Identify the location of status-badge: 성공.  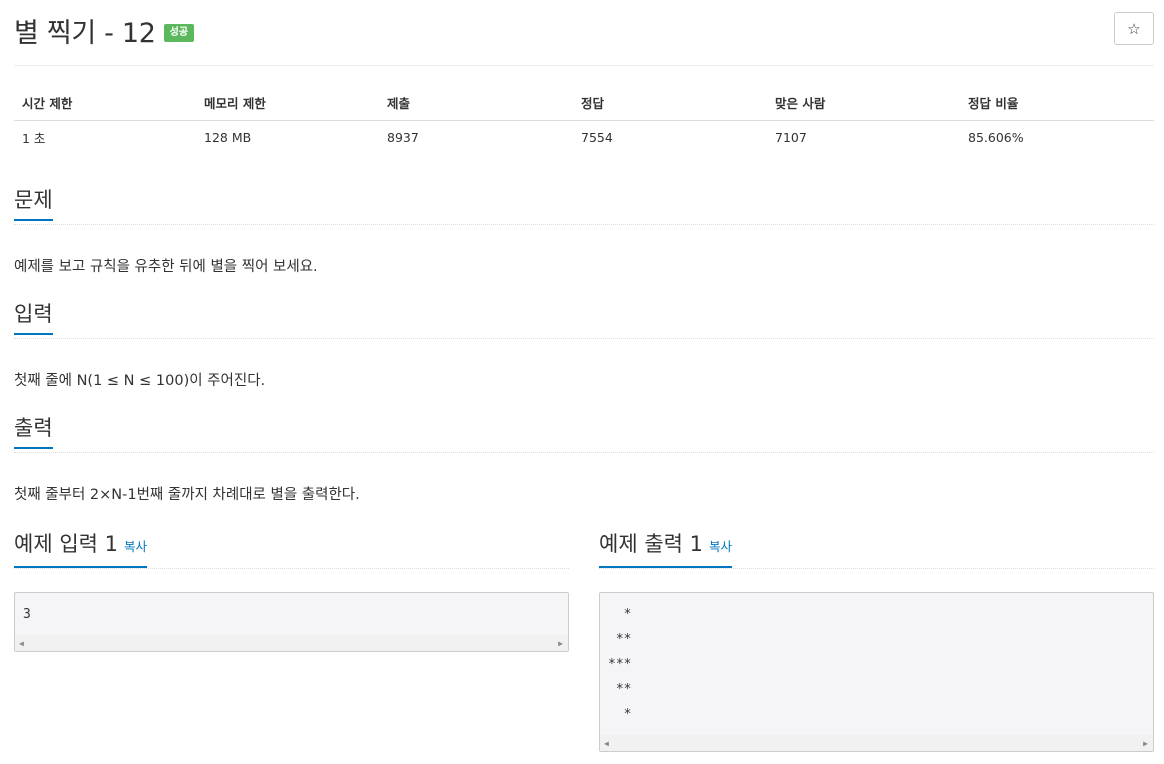
(179, 33).